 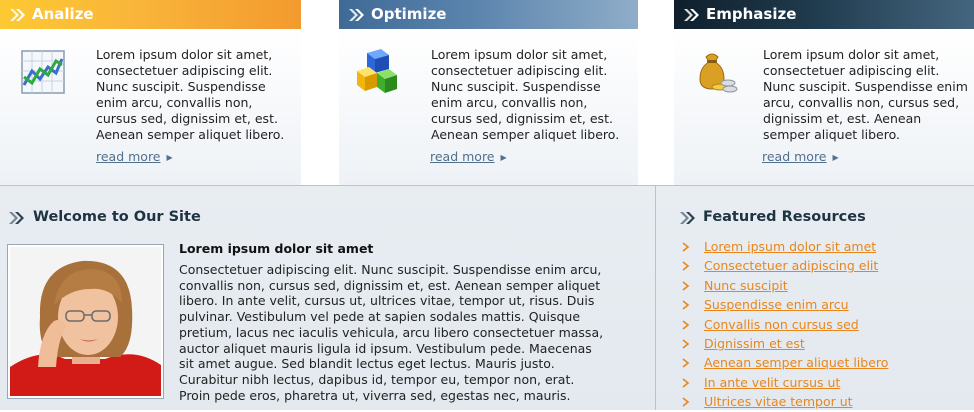 I want to click on vertical-divider, so click(x=655, y=298).